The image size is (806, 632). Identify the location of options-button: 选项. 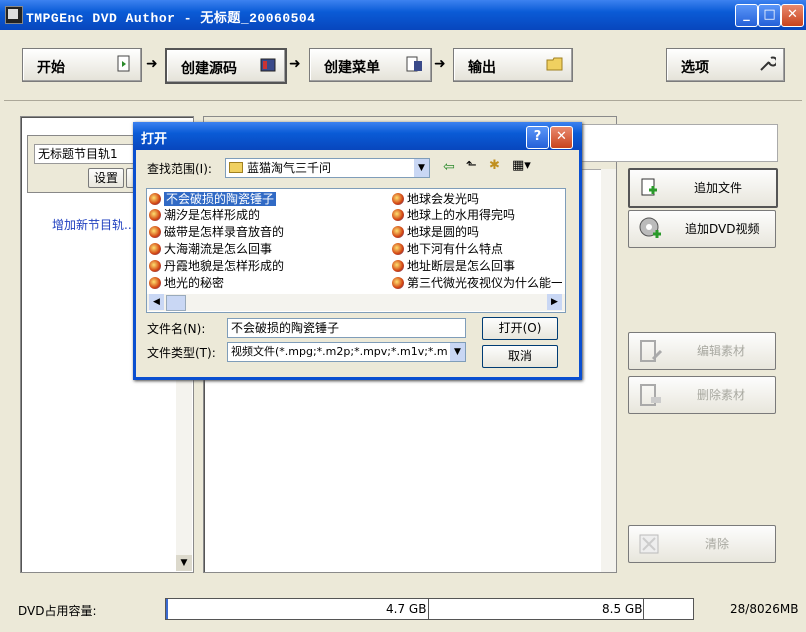
(725, 65).